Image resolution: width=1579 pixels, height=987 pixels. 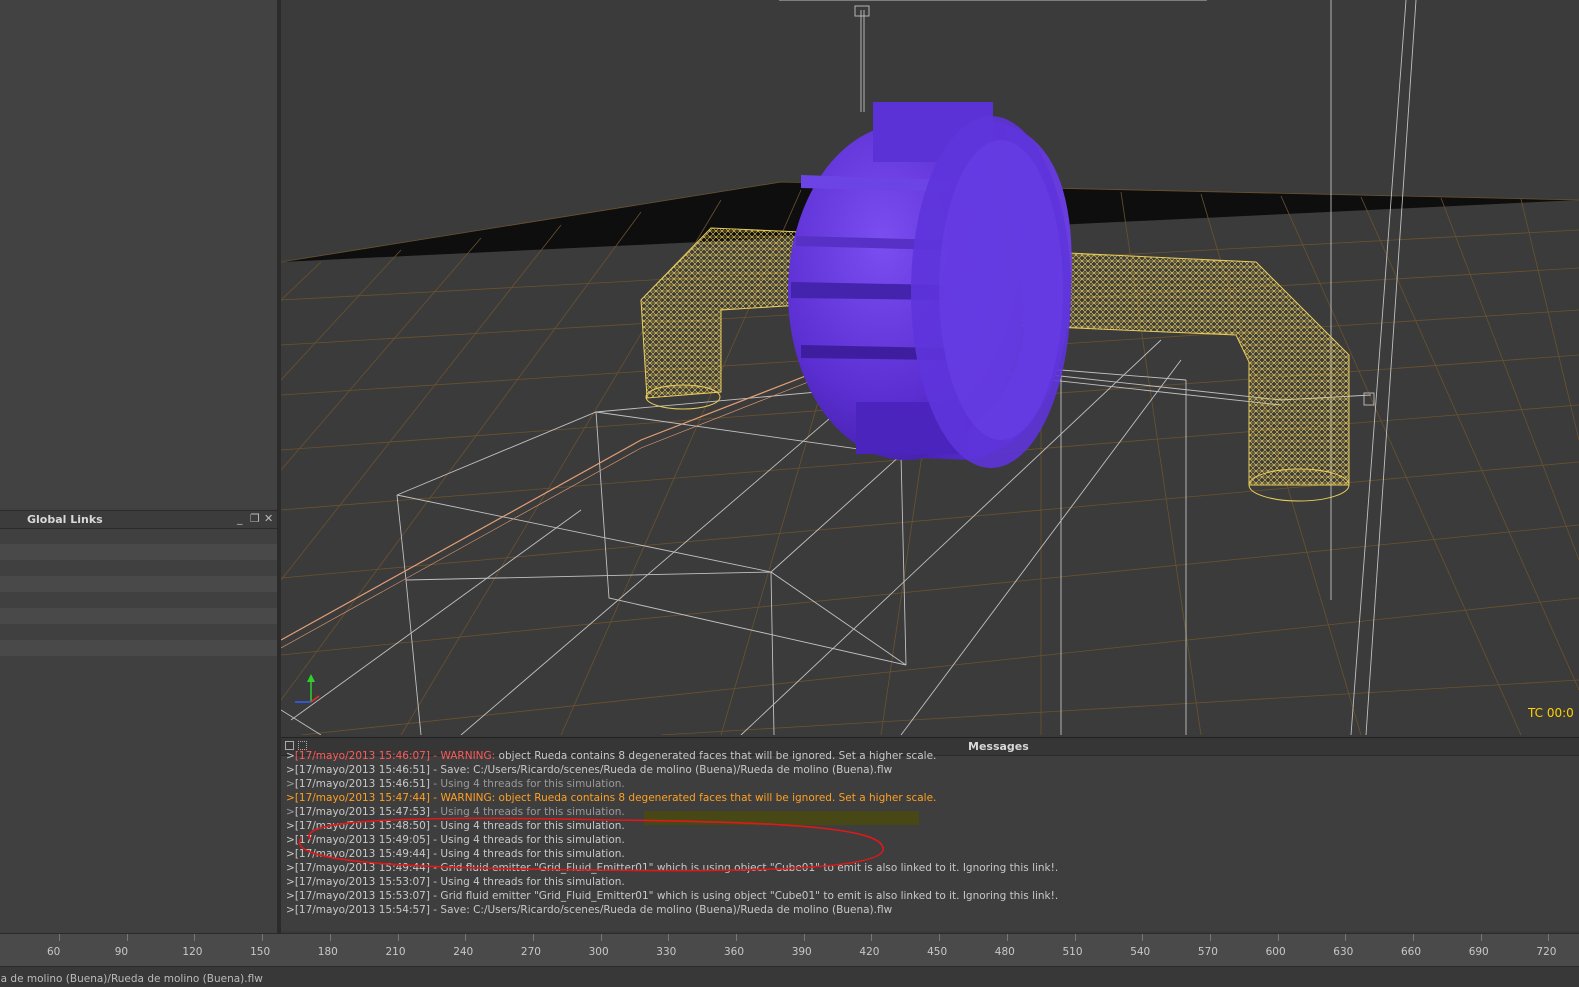 What do you see at coordinates (1546, 952) in the screenshot?
I see `timeline-label: 720` at bounding box center [1546, 952].